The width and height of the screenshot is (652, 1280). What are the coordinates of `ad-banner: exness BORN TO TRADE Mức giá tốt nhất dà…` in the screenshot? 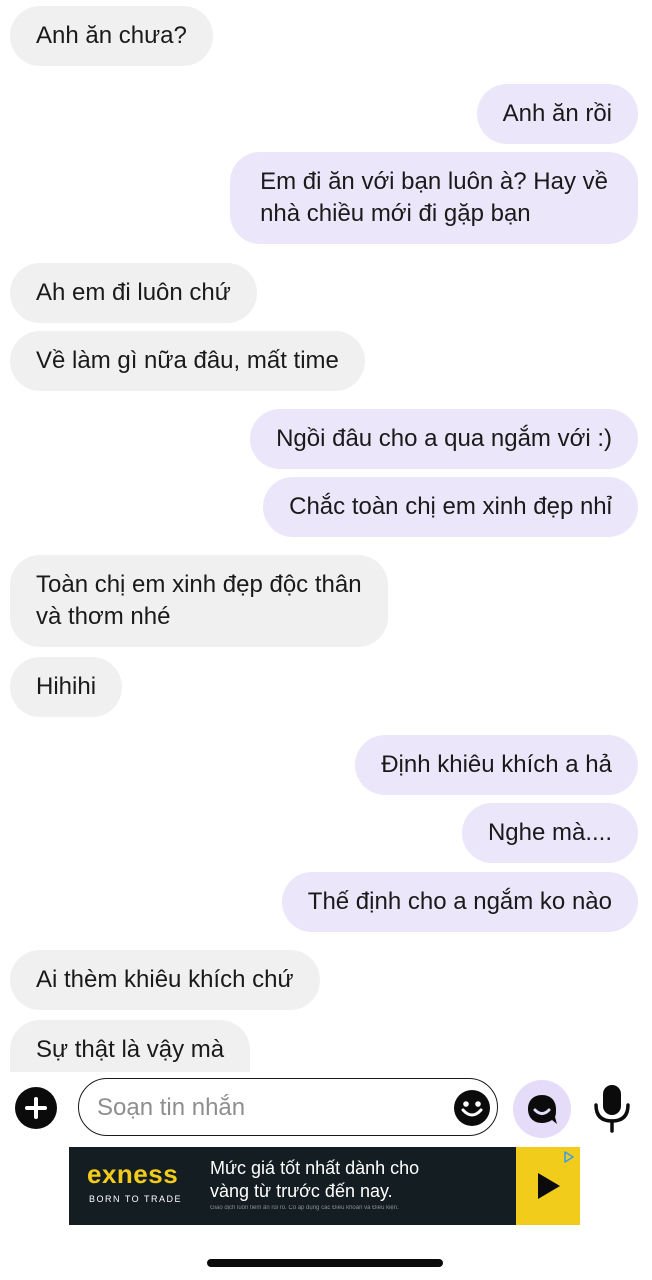 It's located at (324, 1186).